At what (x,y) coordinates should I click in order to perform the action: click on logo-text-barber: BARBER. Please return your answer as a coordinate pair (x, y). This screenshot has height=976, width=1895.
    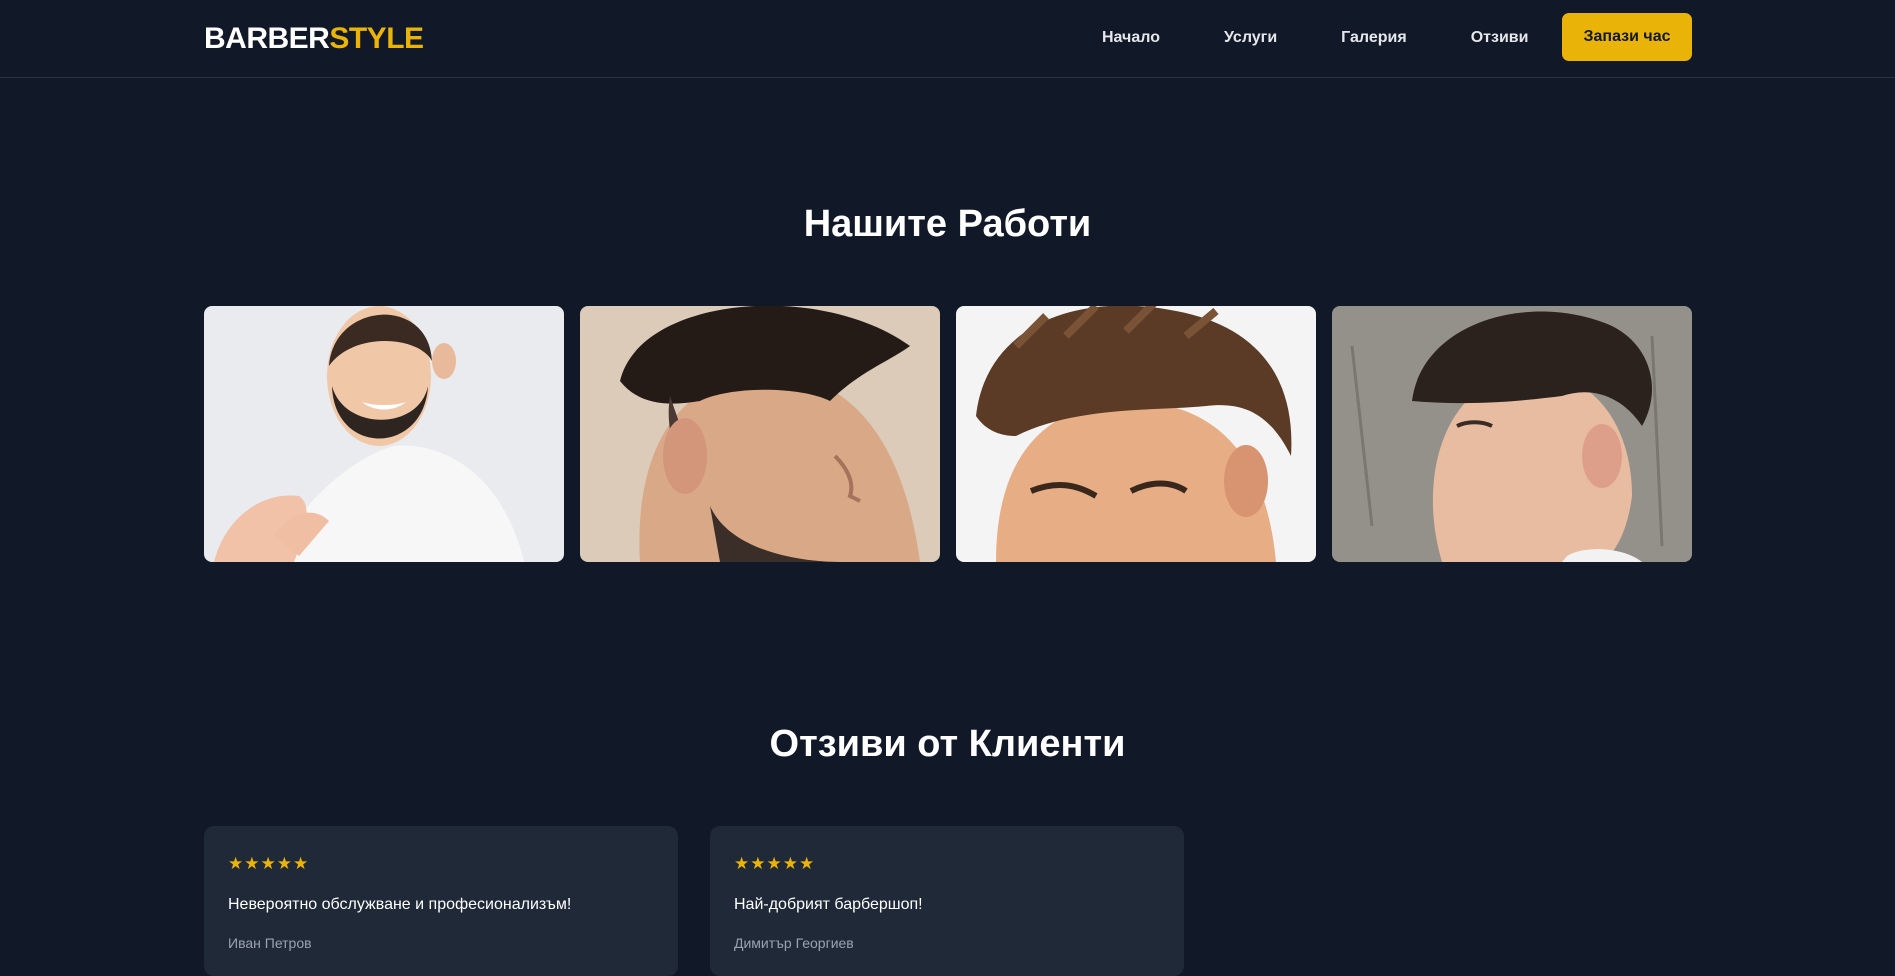
    Looking at the image, I should click on (267, 38).